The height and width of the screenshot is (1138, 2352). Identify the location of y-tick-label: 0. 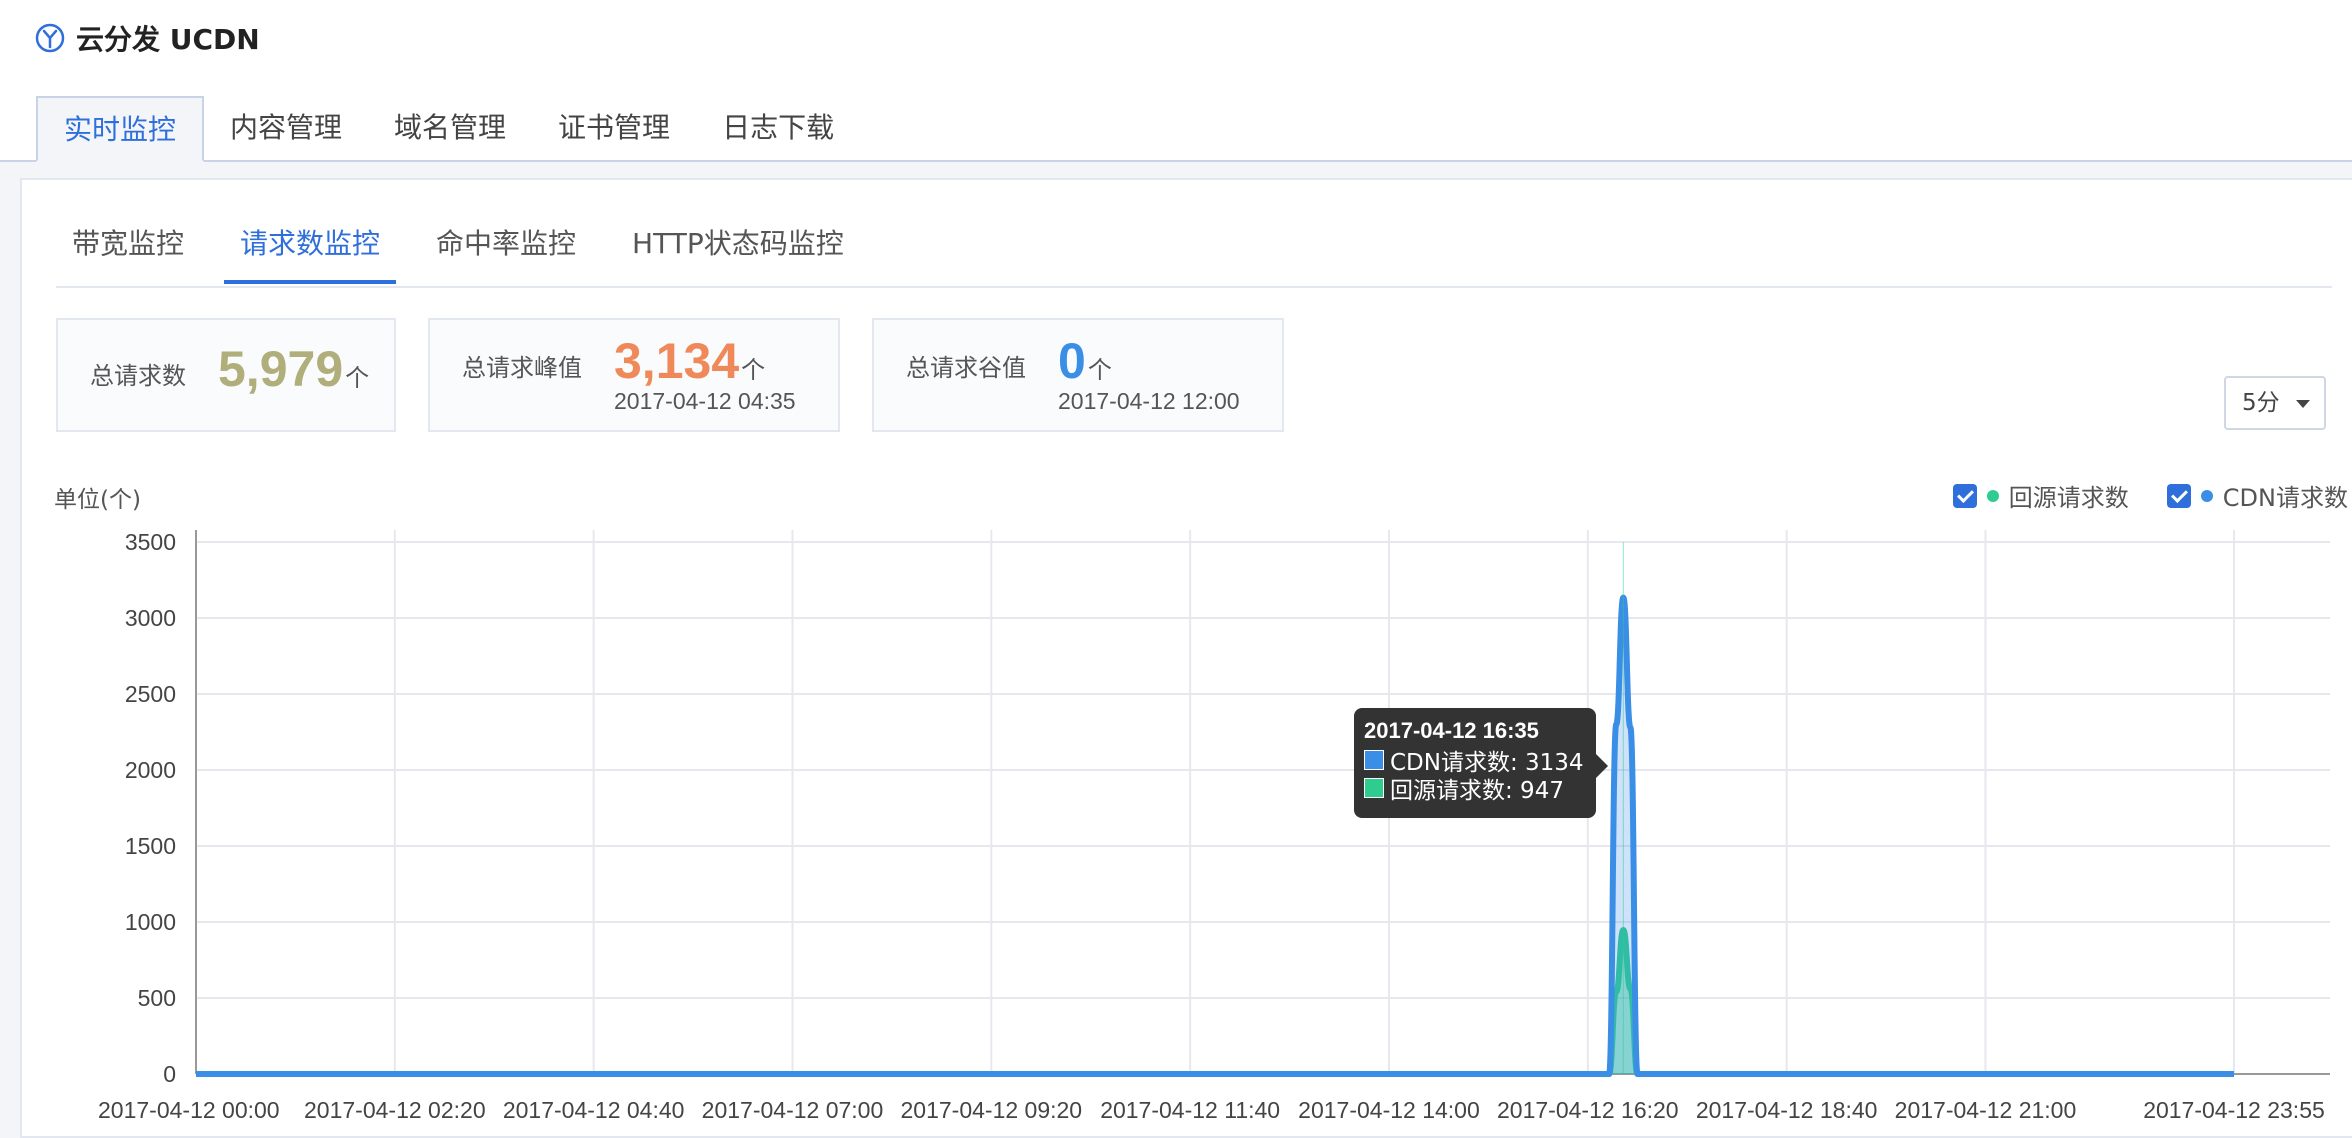
(169, 1074).